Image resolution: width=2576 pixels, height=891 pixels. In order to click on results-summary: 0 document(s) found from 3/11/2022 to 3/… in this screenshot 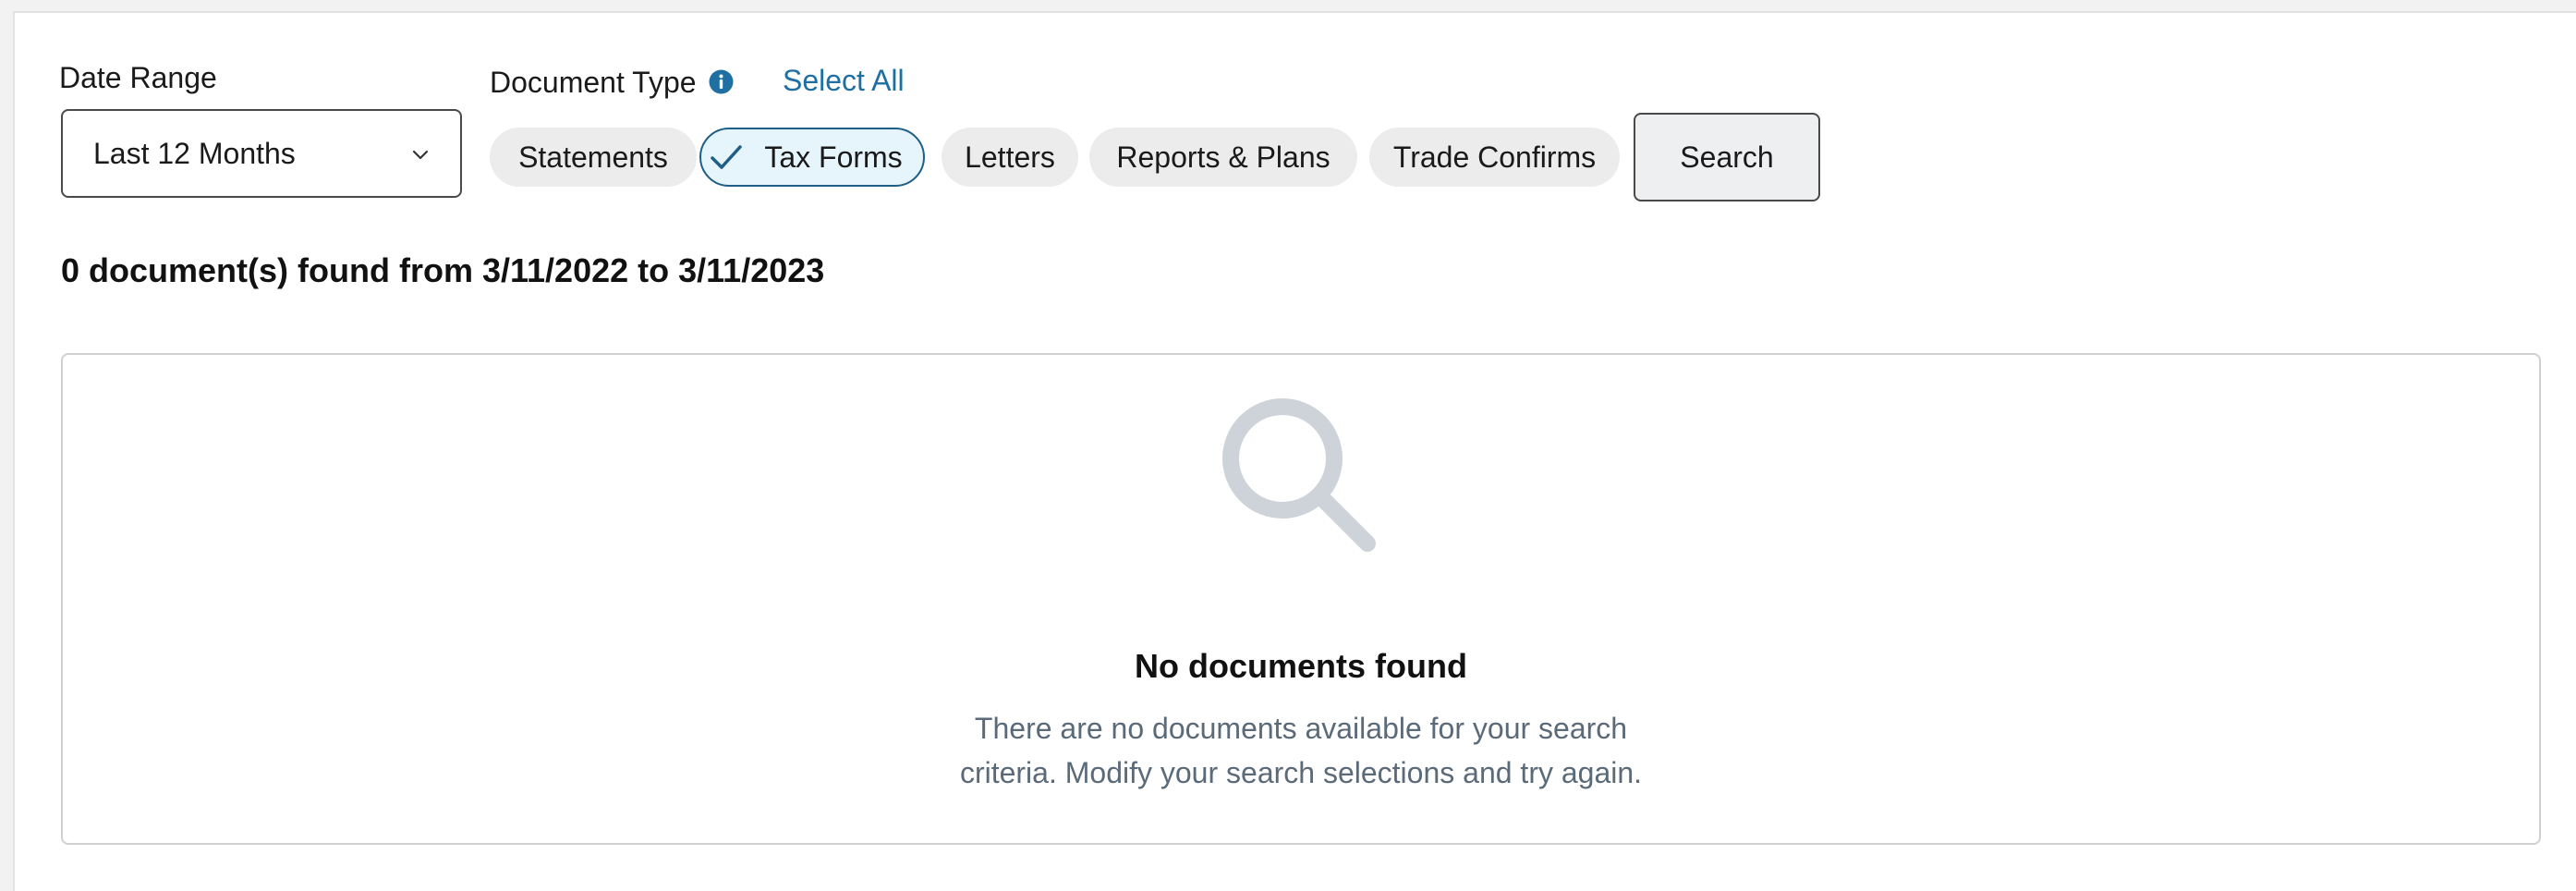, I will do `click(443, 270)`.